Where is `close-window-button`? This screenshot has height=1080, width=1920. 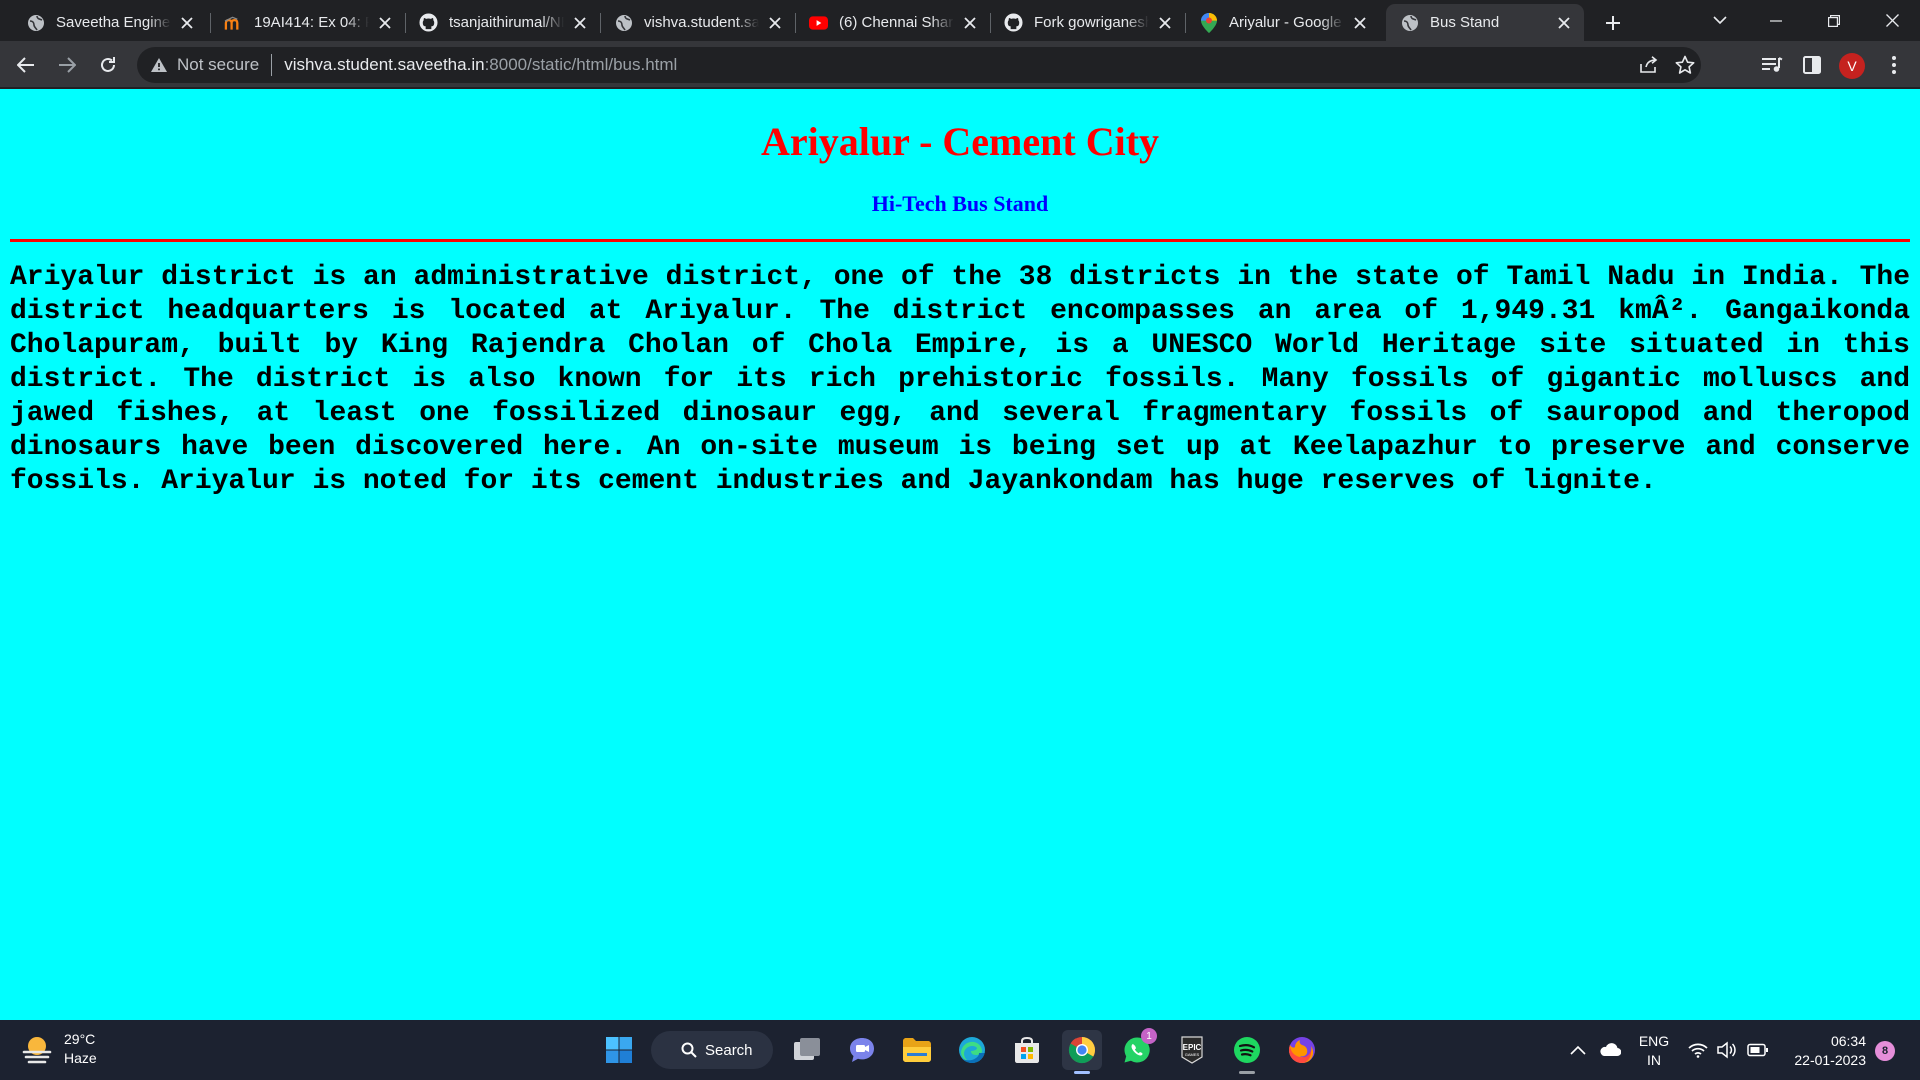 close-window-button is located at coordinates (1892, 20).